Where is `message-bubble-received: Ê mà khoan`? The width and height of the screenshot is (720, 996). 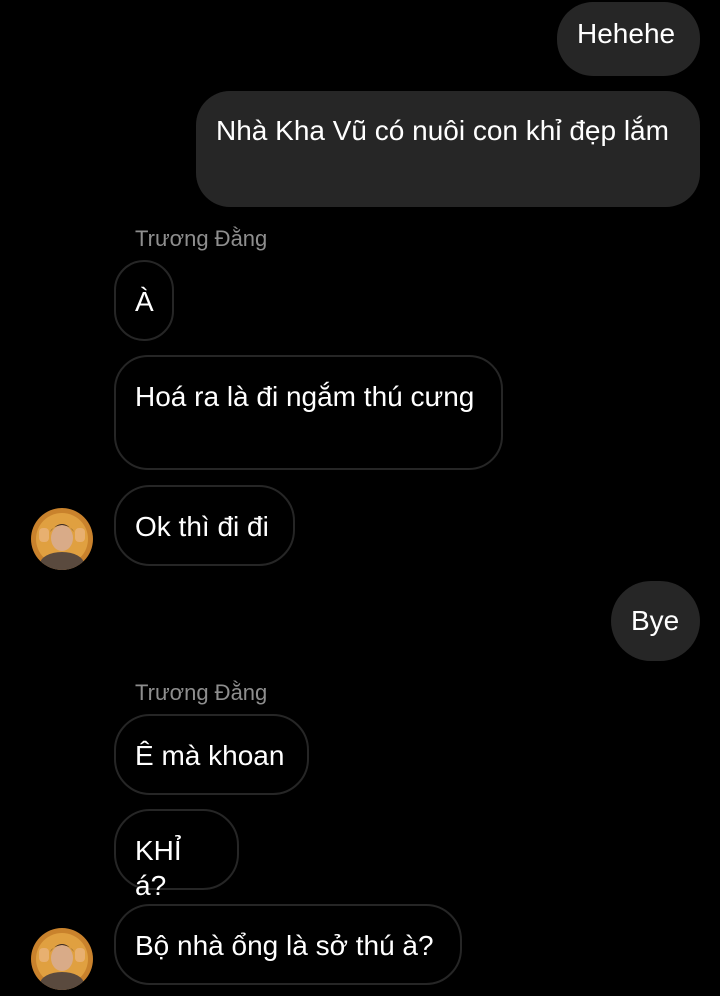 message-bubble-received: Ê mà khoan is located at coordinates (211, 754).